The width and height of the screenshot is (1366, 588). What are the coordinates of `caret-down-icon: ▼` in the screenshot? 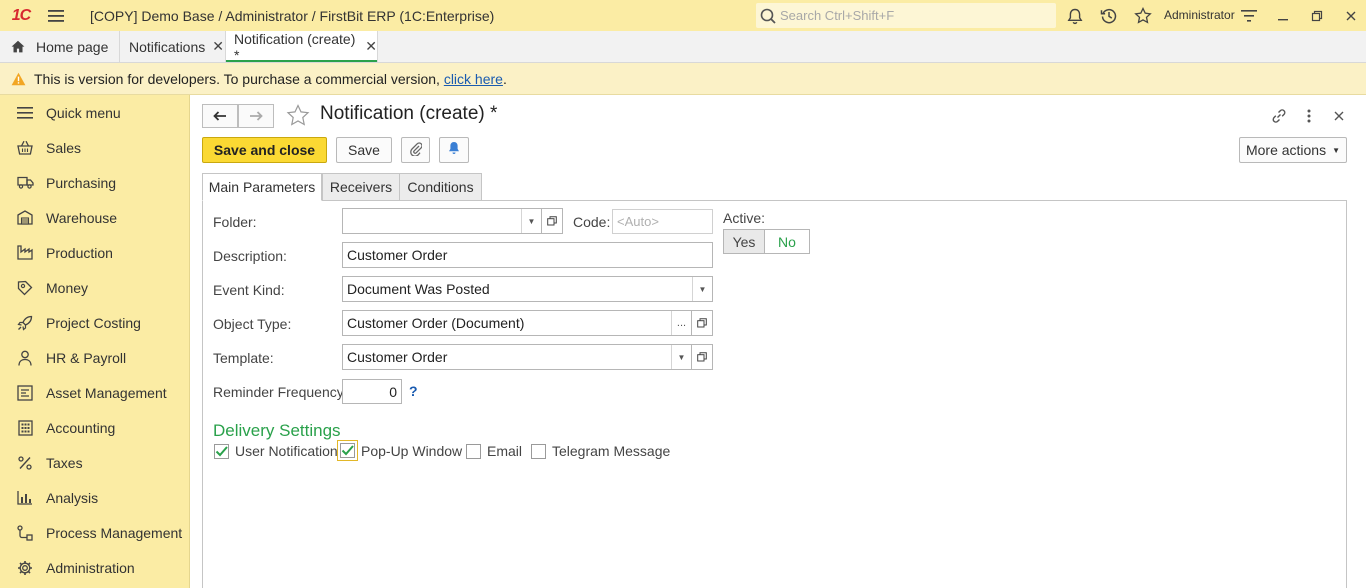 It's located at (1336, 150).